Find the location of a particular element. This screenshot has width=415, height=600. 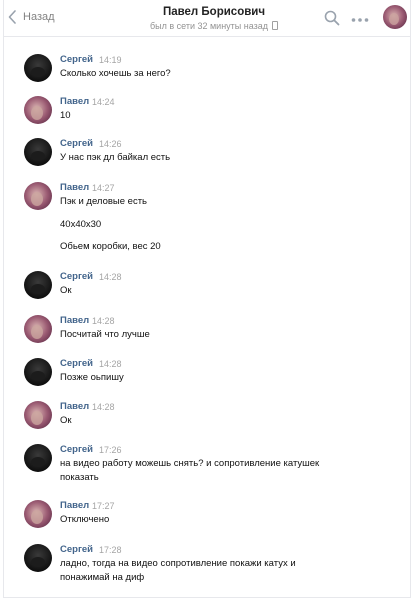

last-seen-text: был в сети 32 минуты назад is located at coordinates (209, 26).